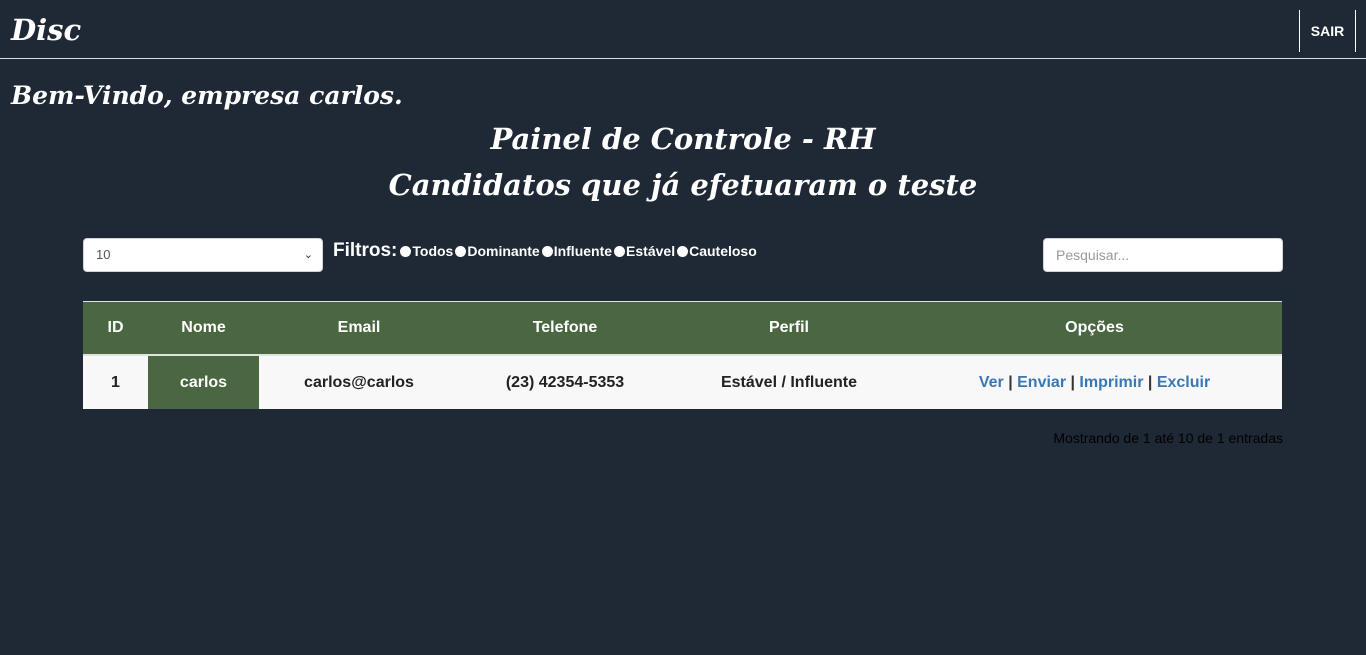 The width and height of the screenshot is (1366, 655). I want to click on page-subtitle: Candidatos que já efetuaram o teste, so click(683, 185).